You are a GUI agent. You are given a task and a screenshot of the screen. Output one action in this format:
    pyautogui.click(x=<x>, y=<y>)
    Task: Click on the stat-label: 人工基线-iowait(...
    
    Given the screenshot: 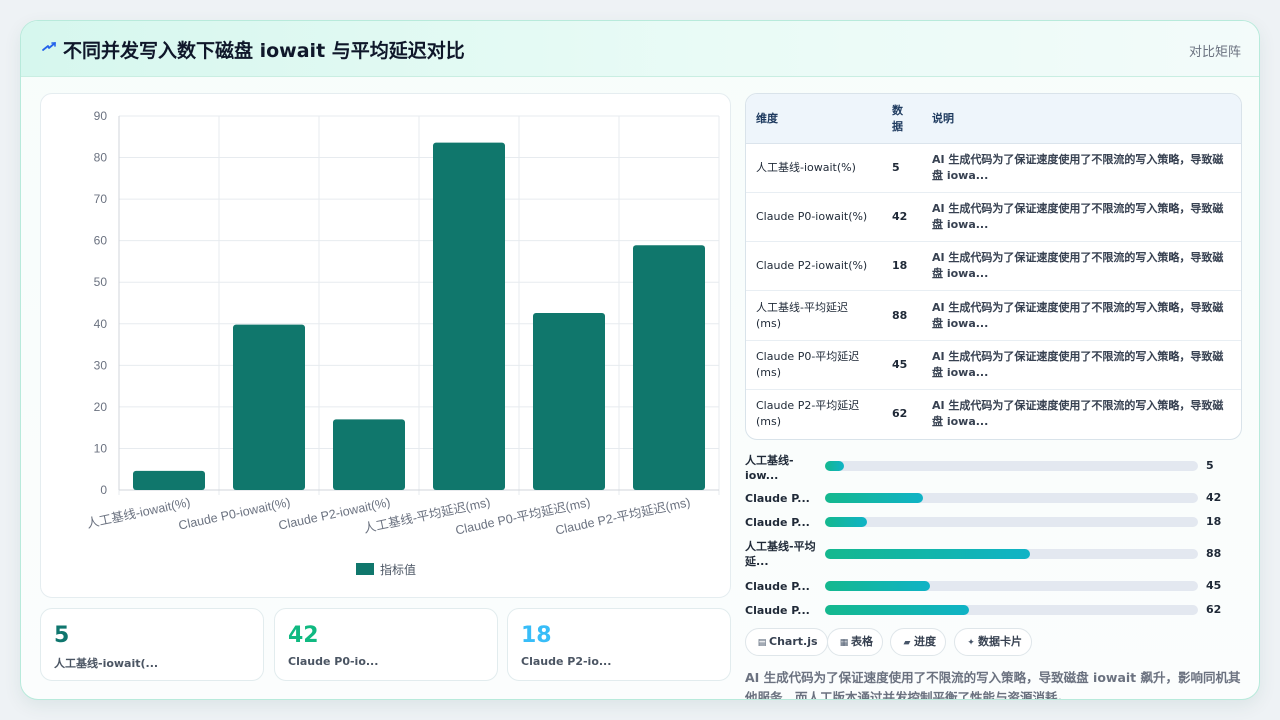 What is the action you would take?
    pyautogui.click(x=106, y=663)
    